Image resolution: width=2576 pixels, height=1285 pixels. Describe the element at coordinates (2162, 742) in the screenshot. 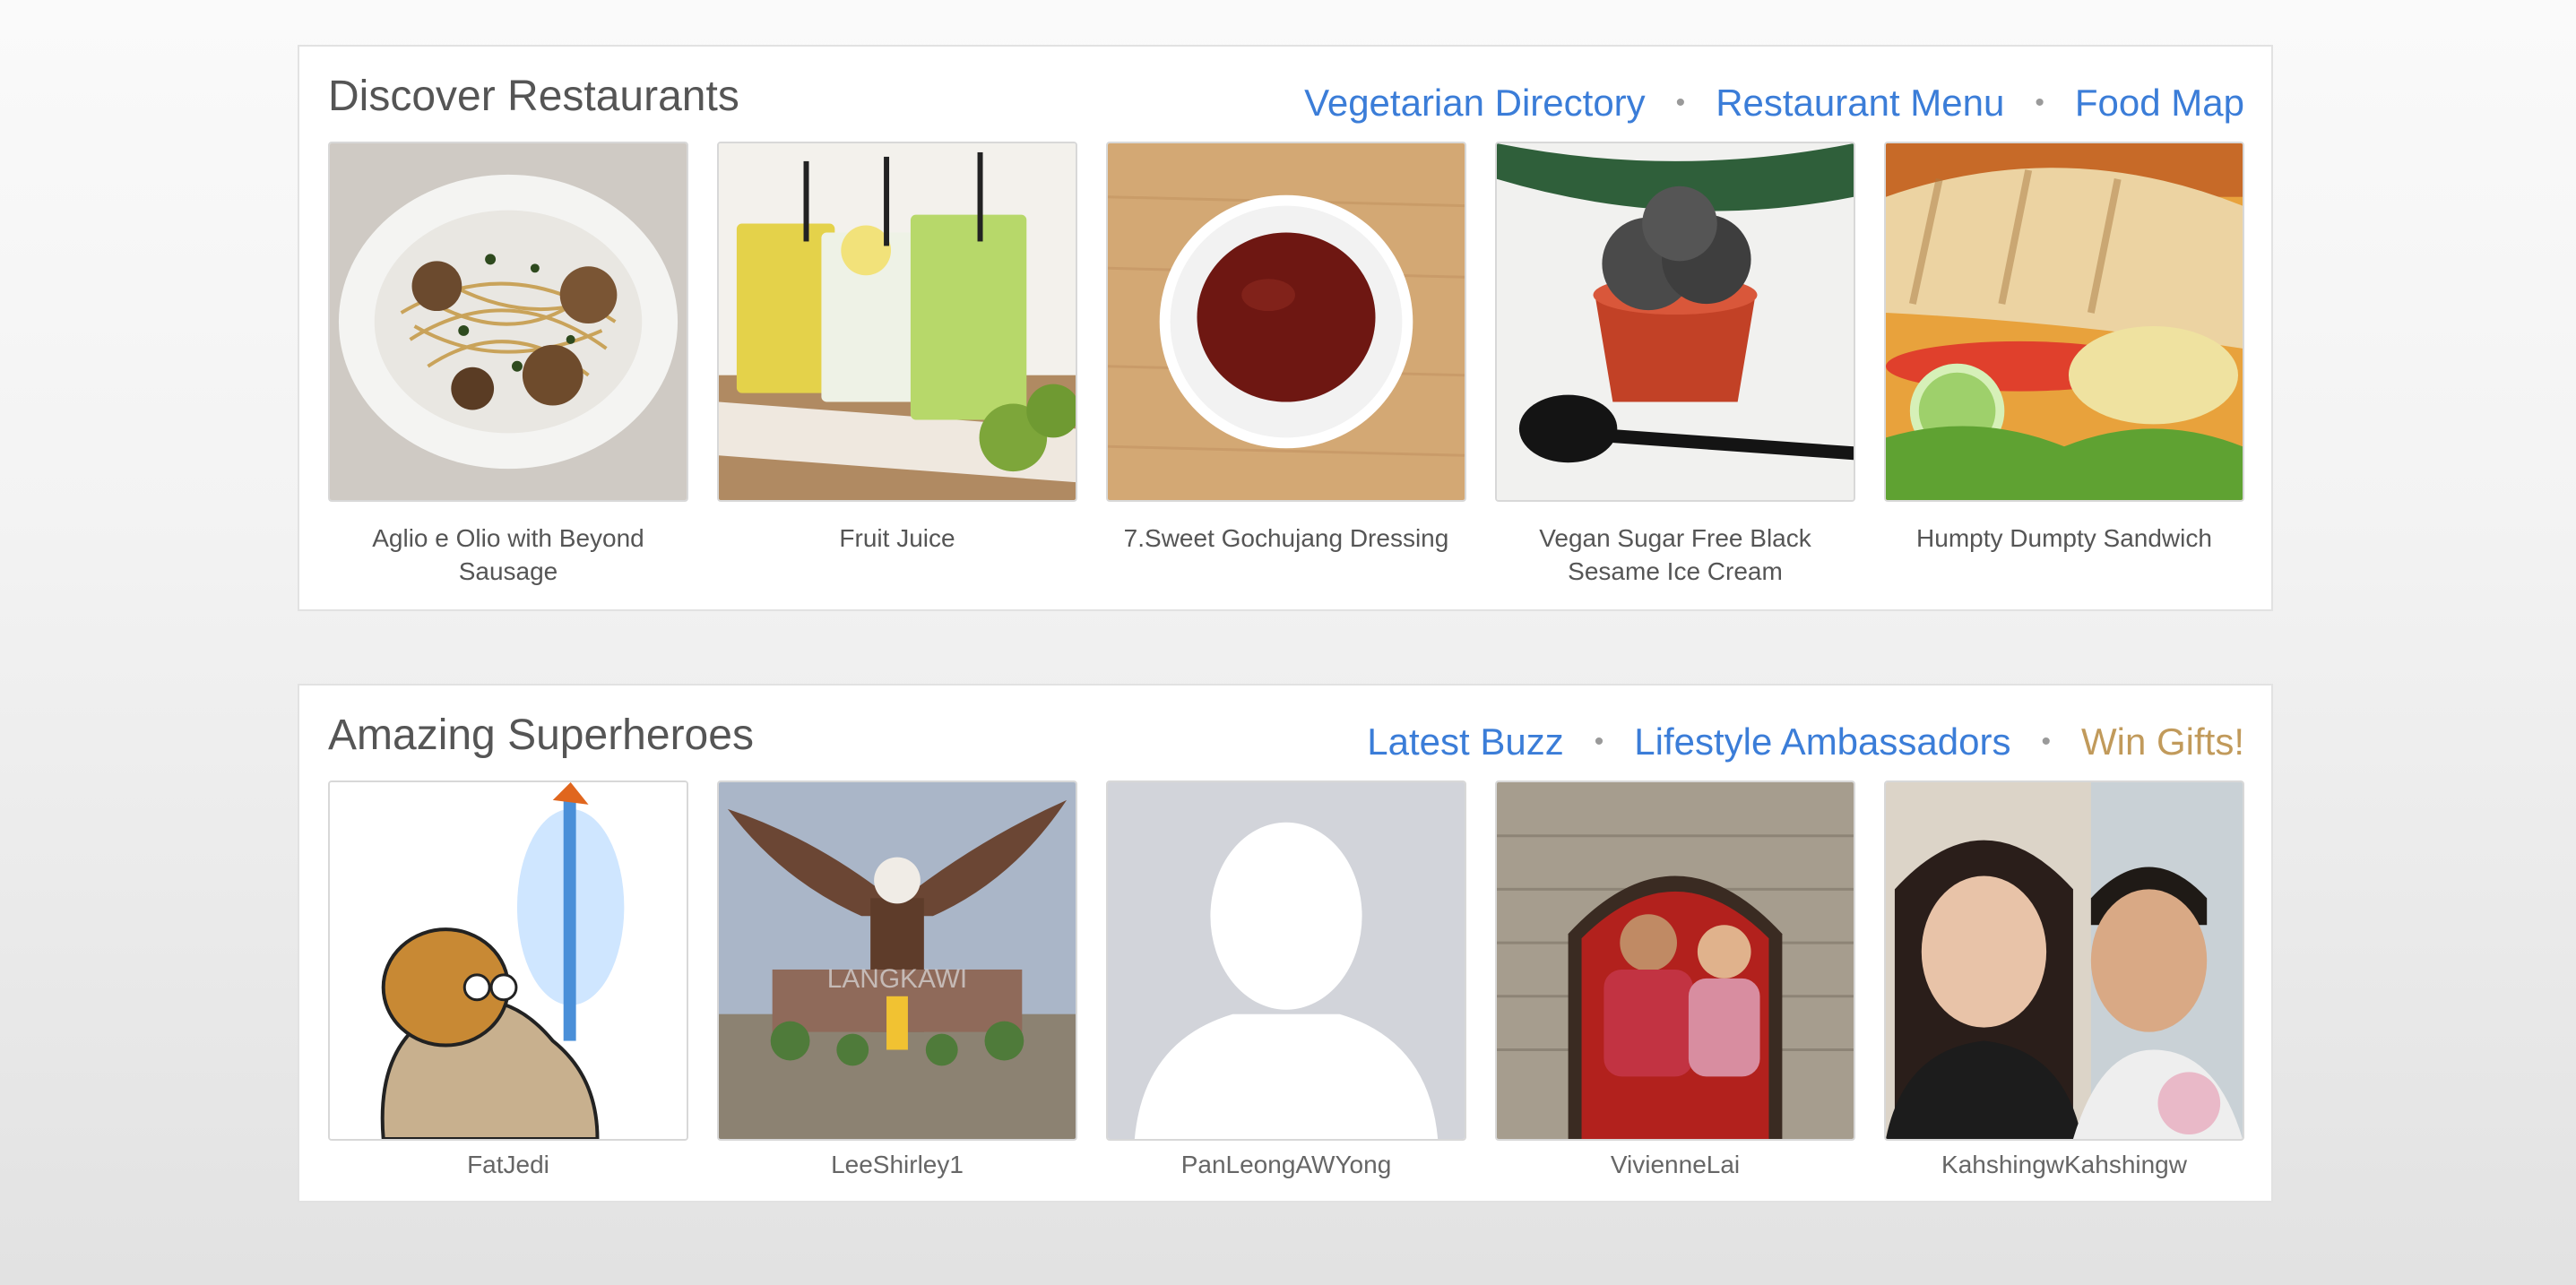

I see `win-gifts-link: Win Gifts!` at that location.